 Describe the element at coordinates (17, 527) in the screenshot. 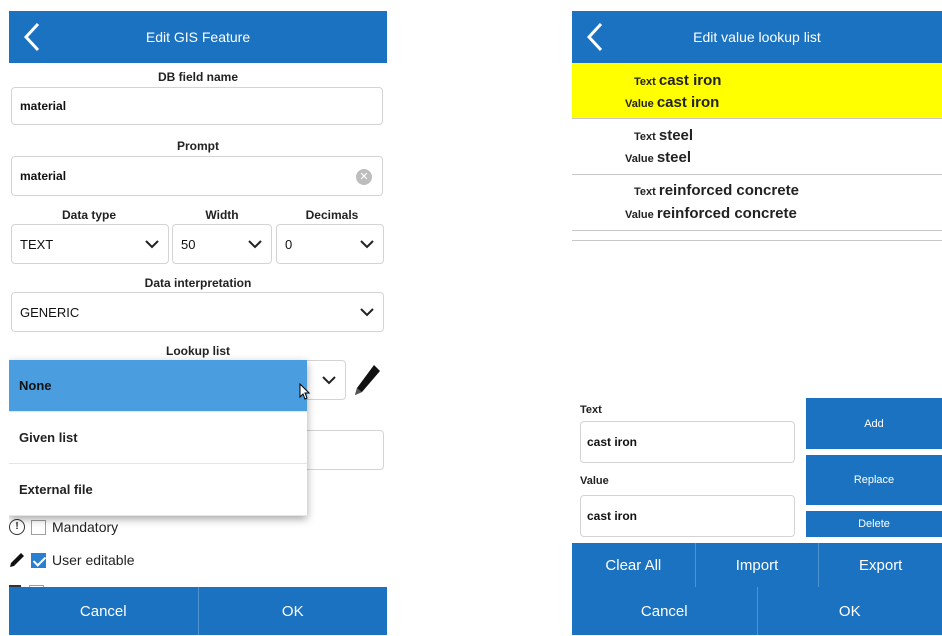

I see `info-icon: !` at that location.